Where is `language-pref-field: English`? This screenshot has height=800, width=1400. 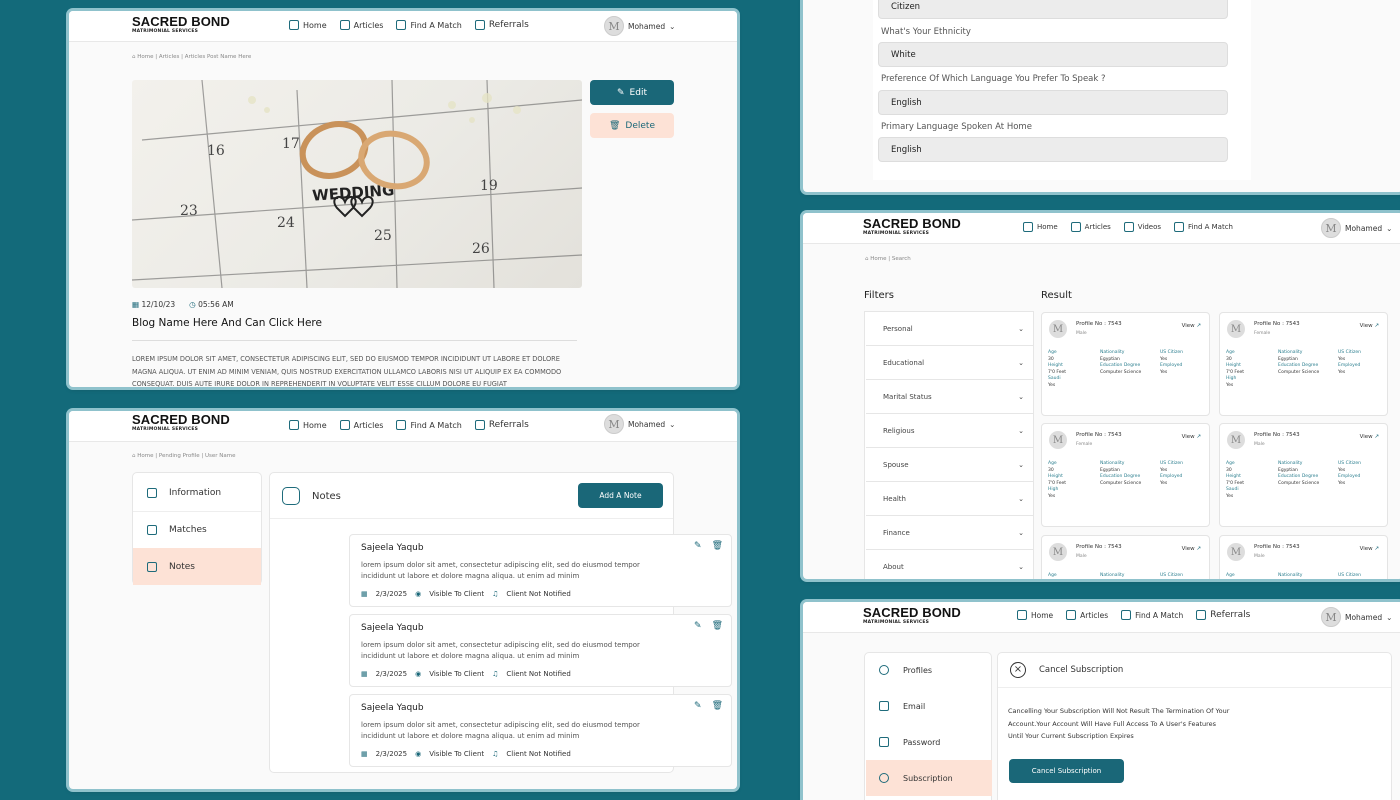
language-pref-field: English is located at coordinates (1053, 102).